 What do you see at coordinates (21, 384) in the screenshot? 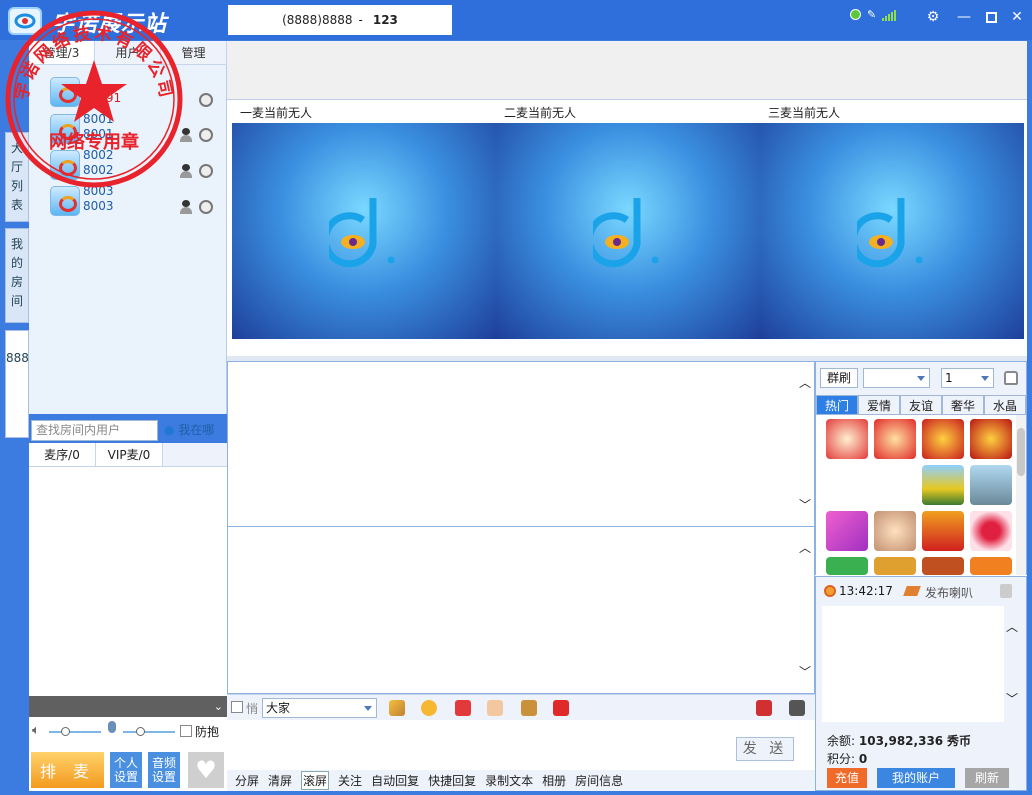
I see `tab-room-8888: 8888` at bounding box center [21, 384].